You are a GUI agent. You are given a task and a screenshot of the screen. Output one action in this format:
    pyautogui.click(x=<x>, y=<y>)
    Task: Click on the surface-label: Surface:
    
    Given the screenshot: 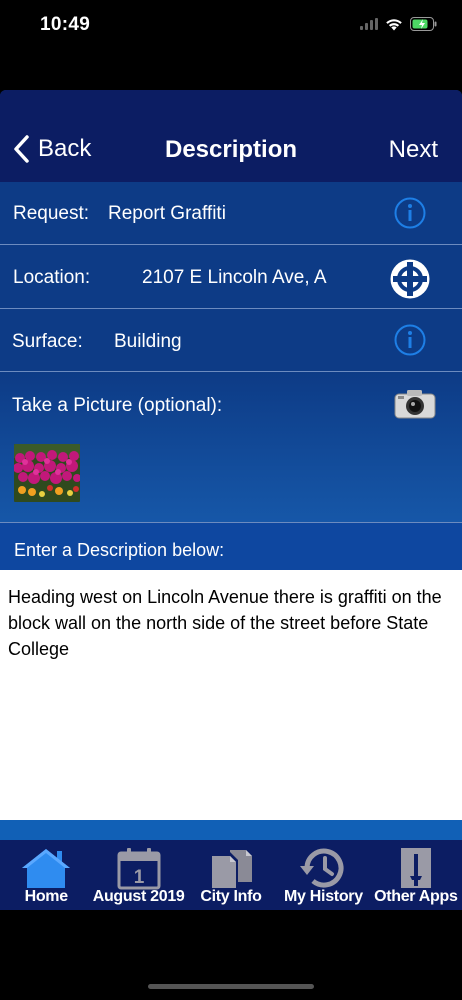 What is the action you would take?
    pyautogui.click(x=47, y=341)
    